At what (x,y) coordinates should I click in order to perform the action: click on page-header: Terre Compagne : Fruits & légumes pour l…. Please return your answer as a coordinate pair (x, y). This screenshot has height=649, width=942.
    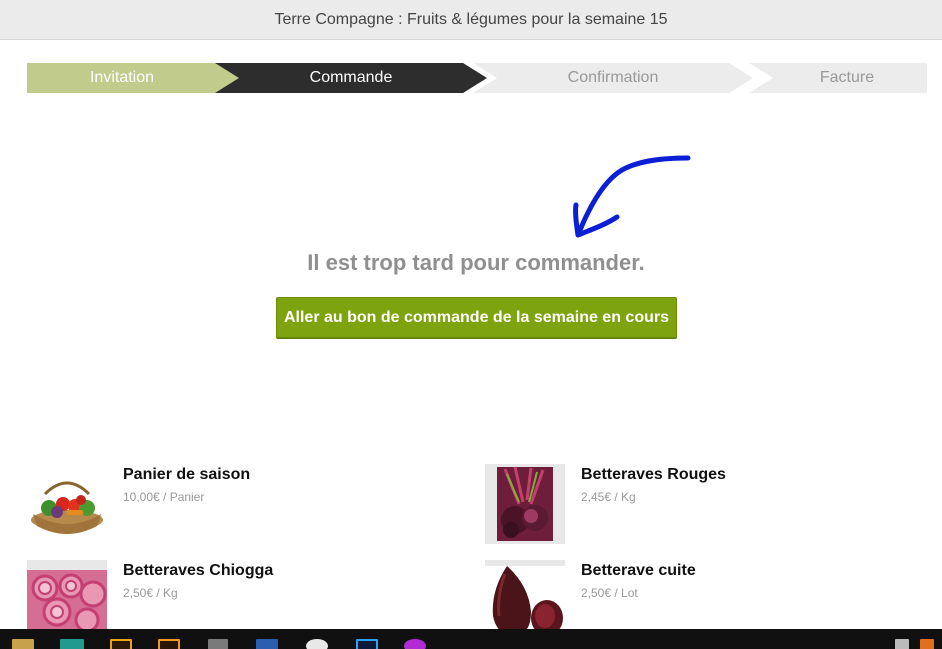
    Looking at the image, I should click on (471, 20).